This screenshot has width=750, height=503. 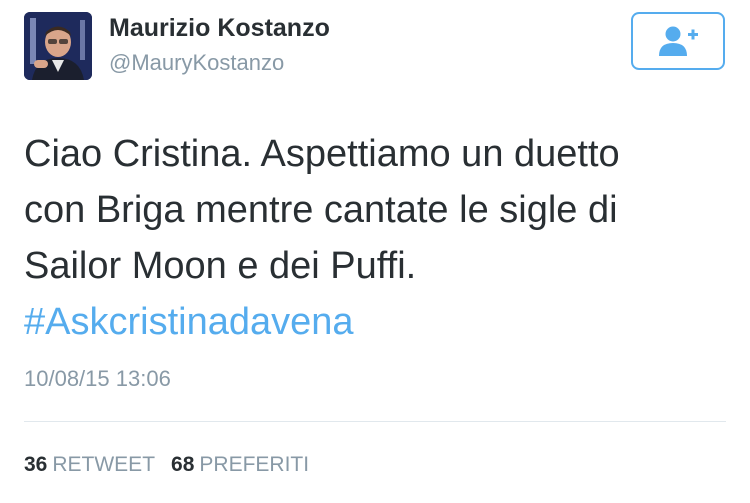 I want to click on favorites-label: PREFERITI, so click(x=254, y=464).